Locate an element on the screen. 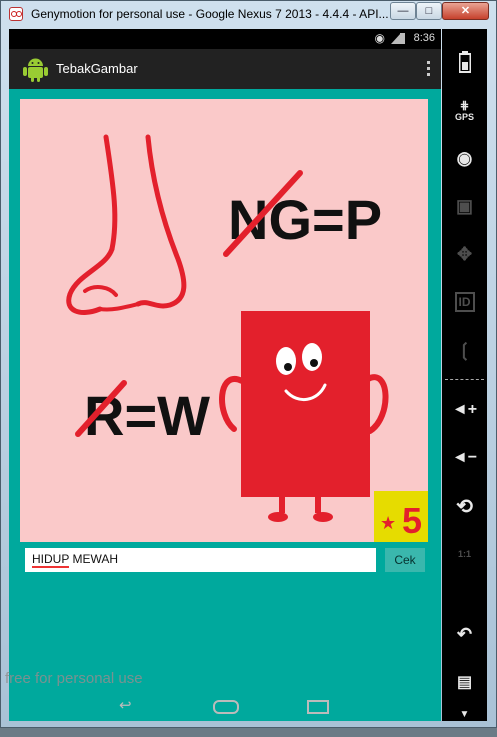  overflow-menu-icon is located at coordinates (428, 69).